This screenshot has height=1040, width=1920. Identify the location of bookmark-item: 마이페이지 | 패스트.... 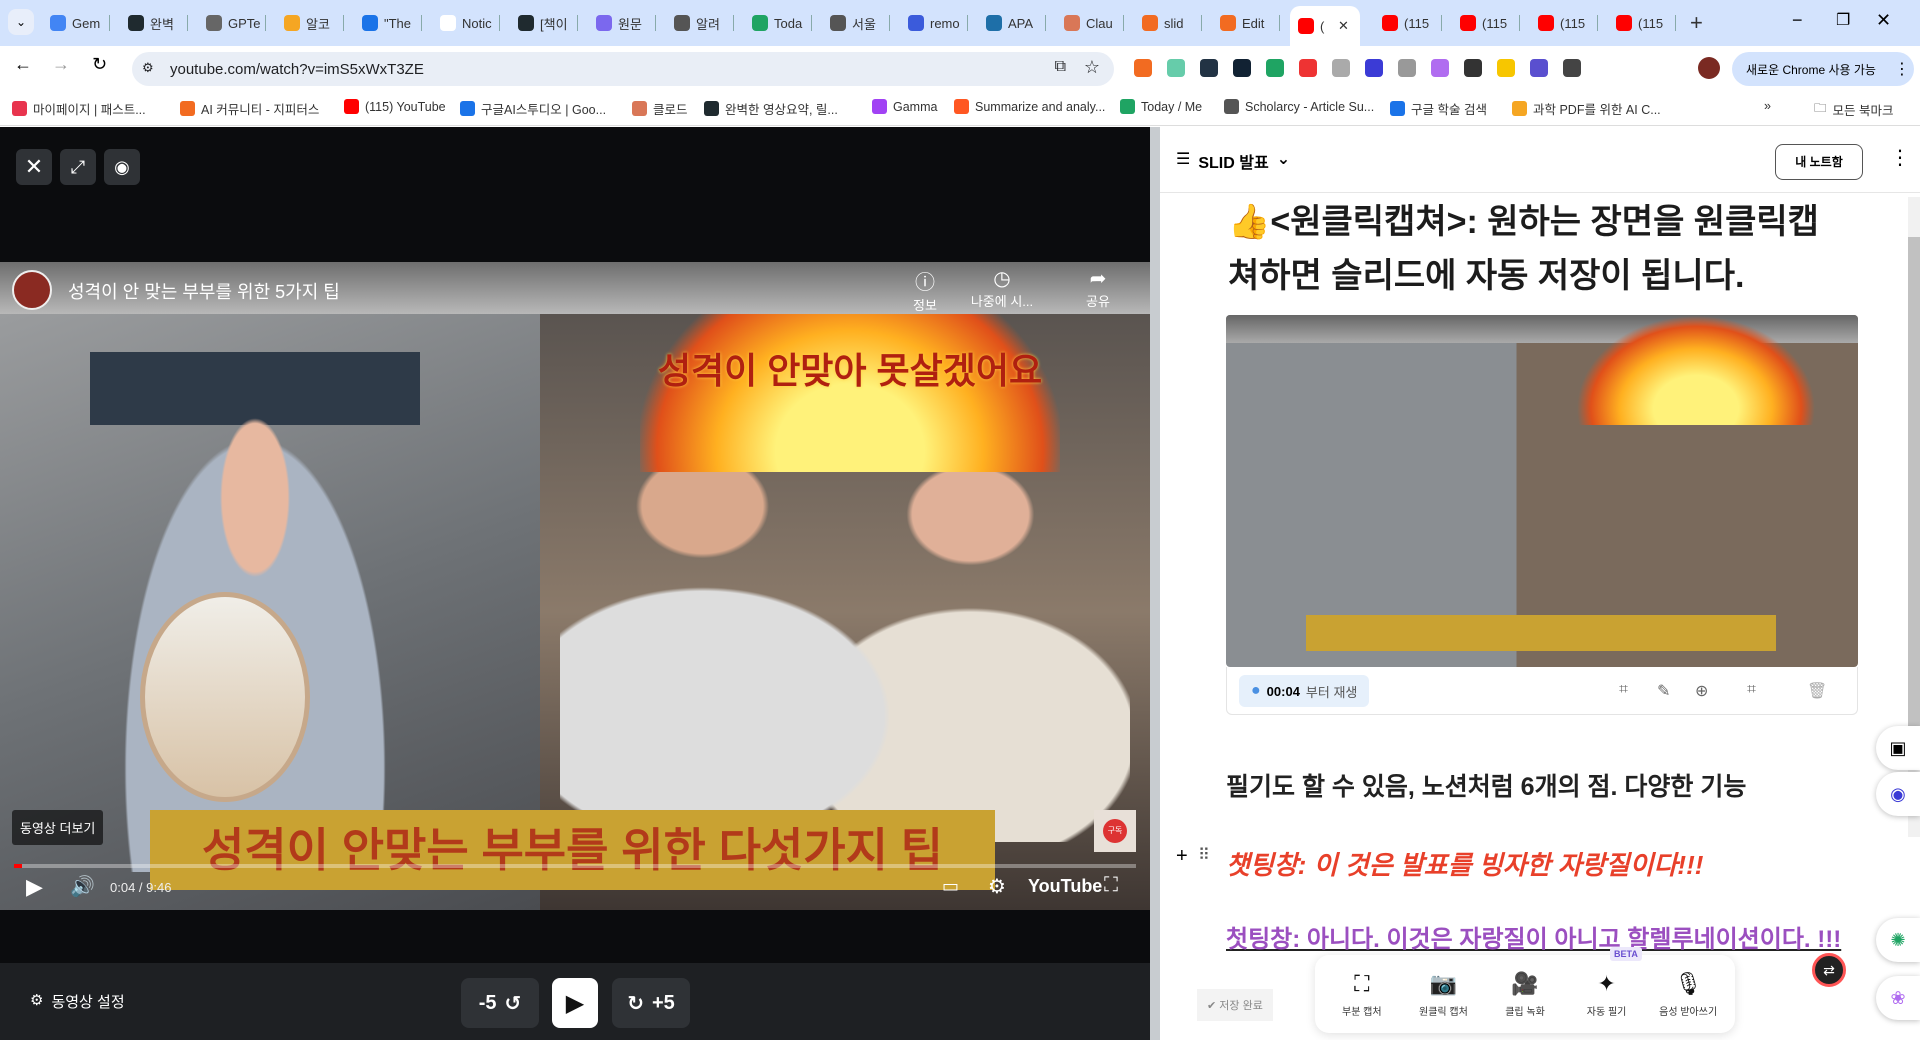
(79, 108).